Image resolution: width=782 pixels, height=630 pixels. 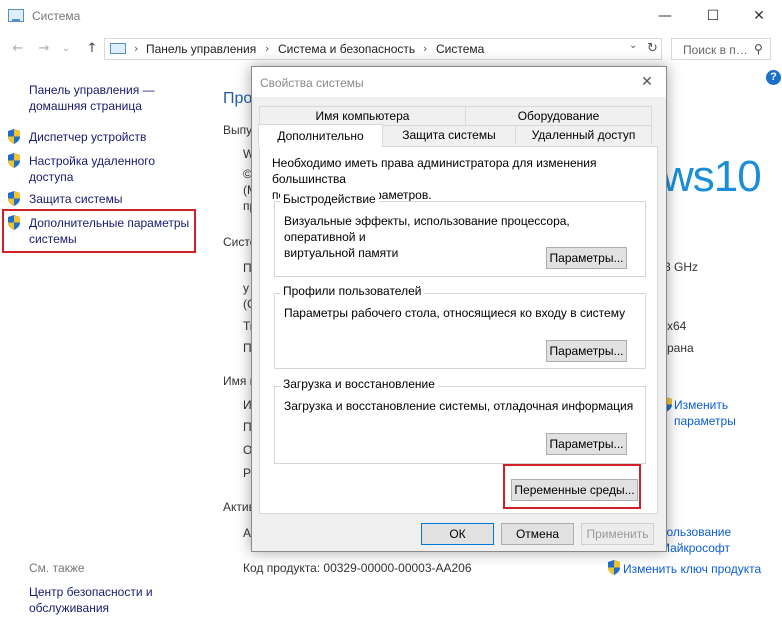 I want to click on breadcrumb-system: Система, so click(x=460, y=49).